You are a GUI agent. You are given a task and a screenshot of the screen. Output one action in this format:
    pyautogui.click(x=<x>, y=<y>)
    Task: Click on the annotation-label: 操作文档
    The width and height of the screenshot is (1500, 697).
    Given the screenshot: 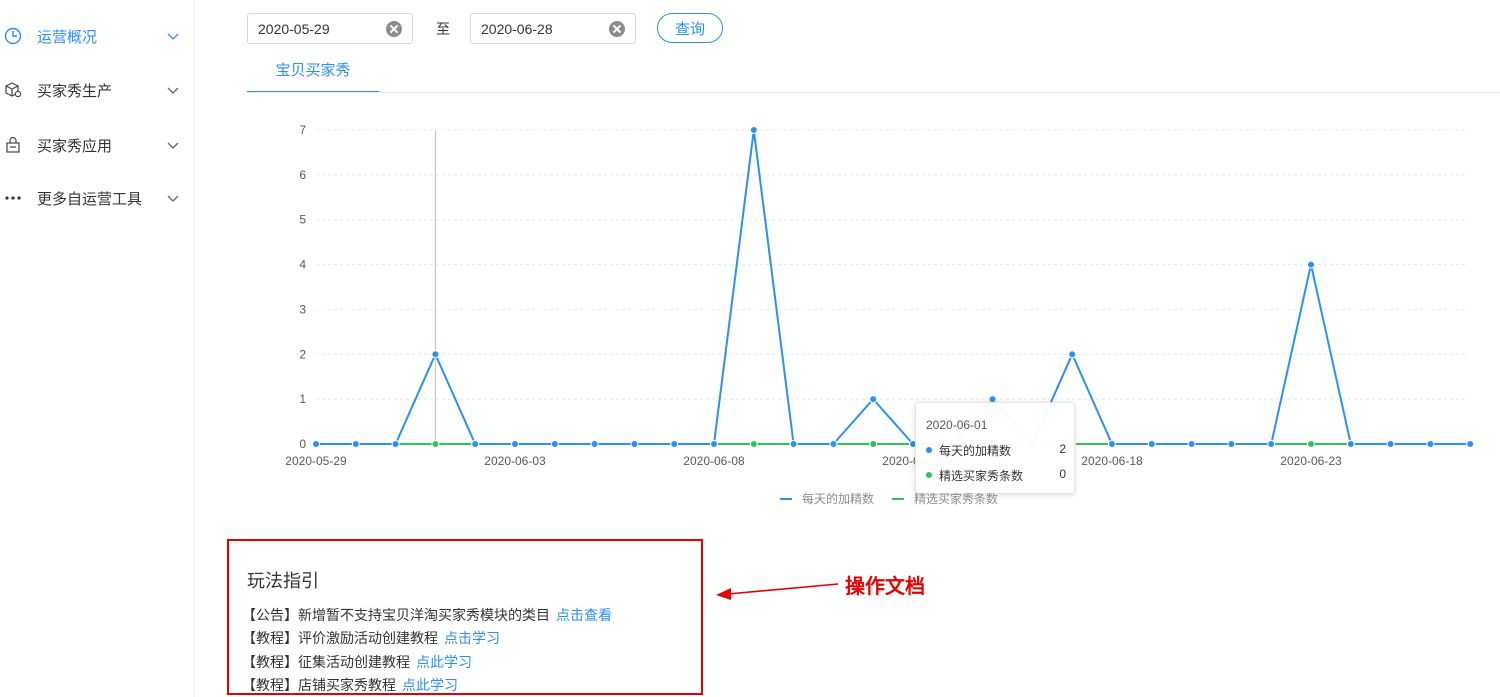 What is the action you would take?
    pyautogui.click(x=885, y=587)
    